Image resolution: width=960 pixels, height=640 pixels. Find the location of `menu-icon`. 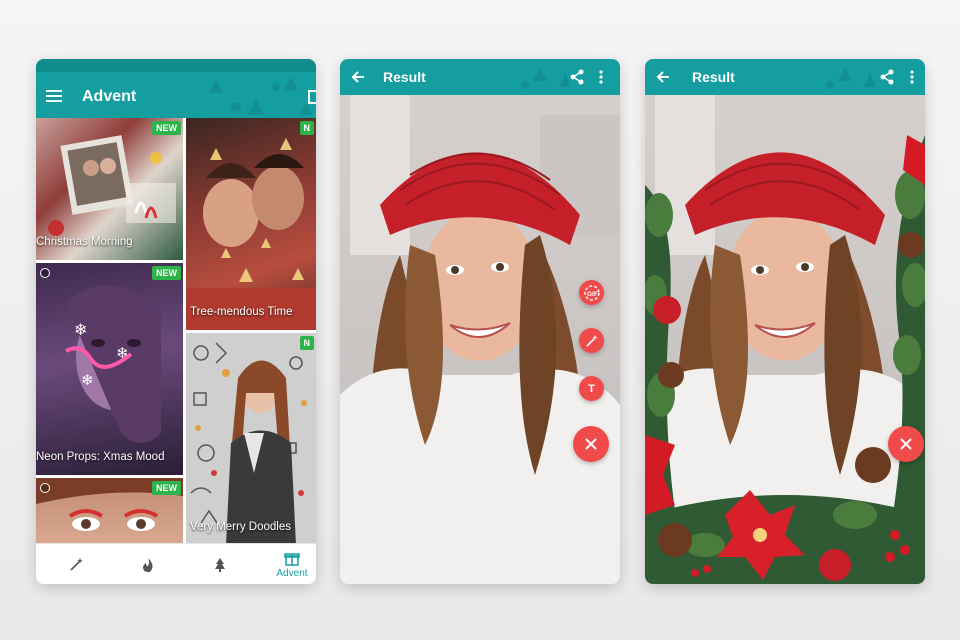

menu-icon is located at coordinates (54, 96).